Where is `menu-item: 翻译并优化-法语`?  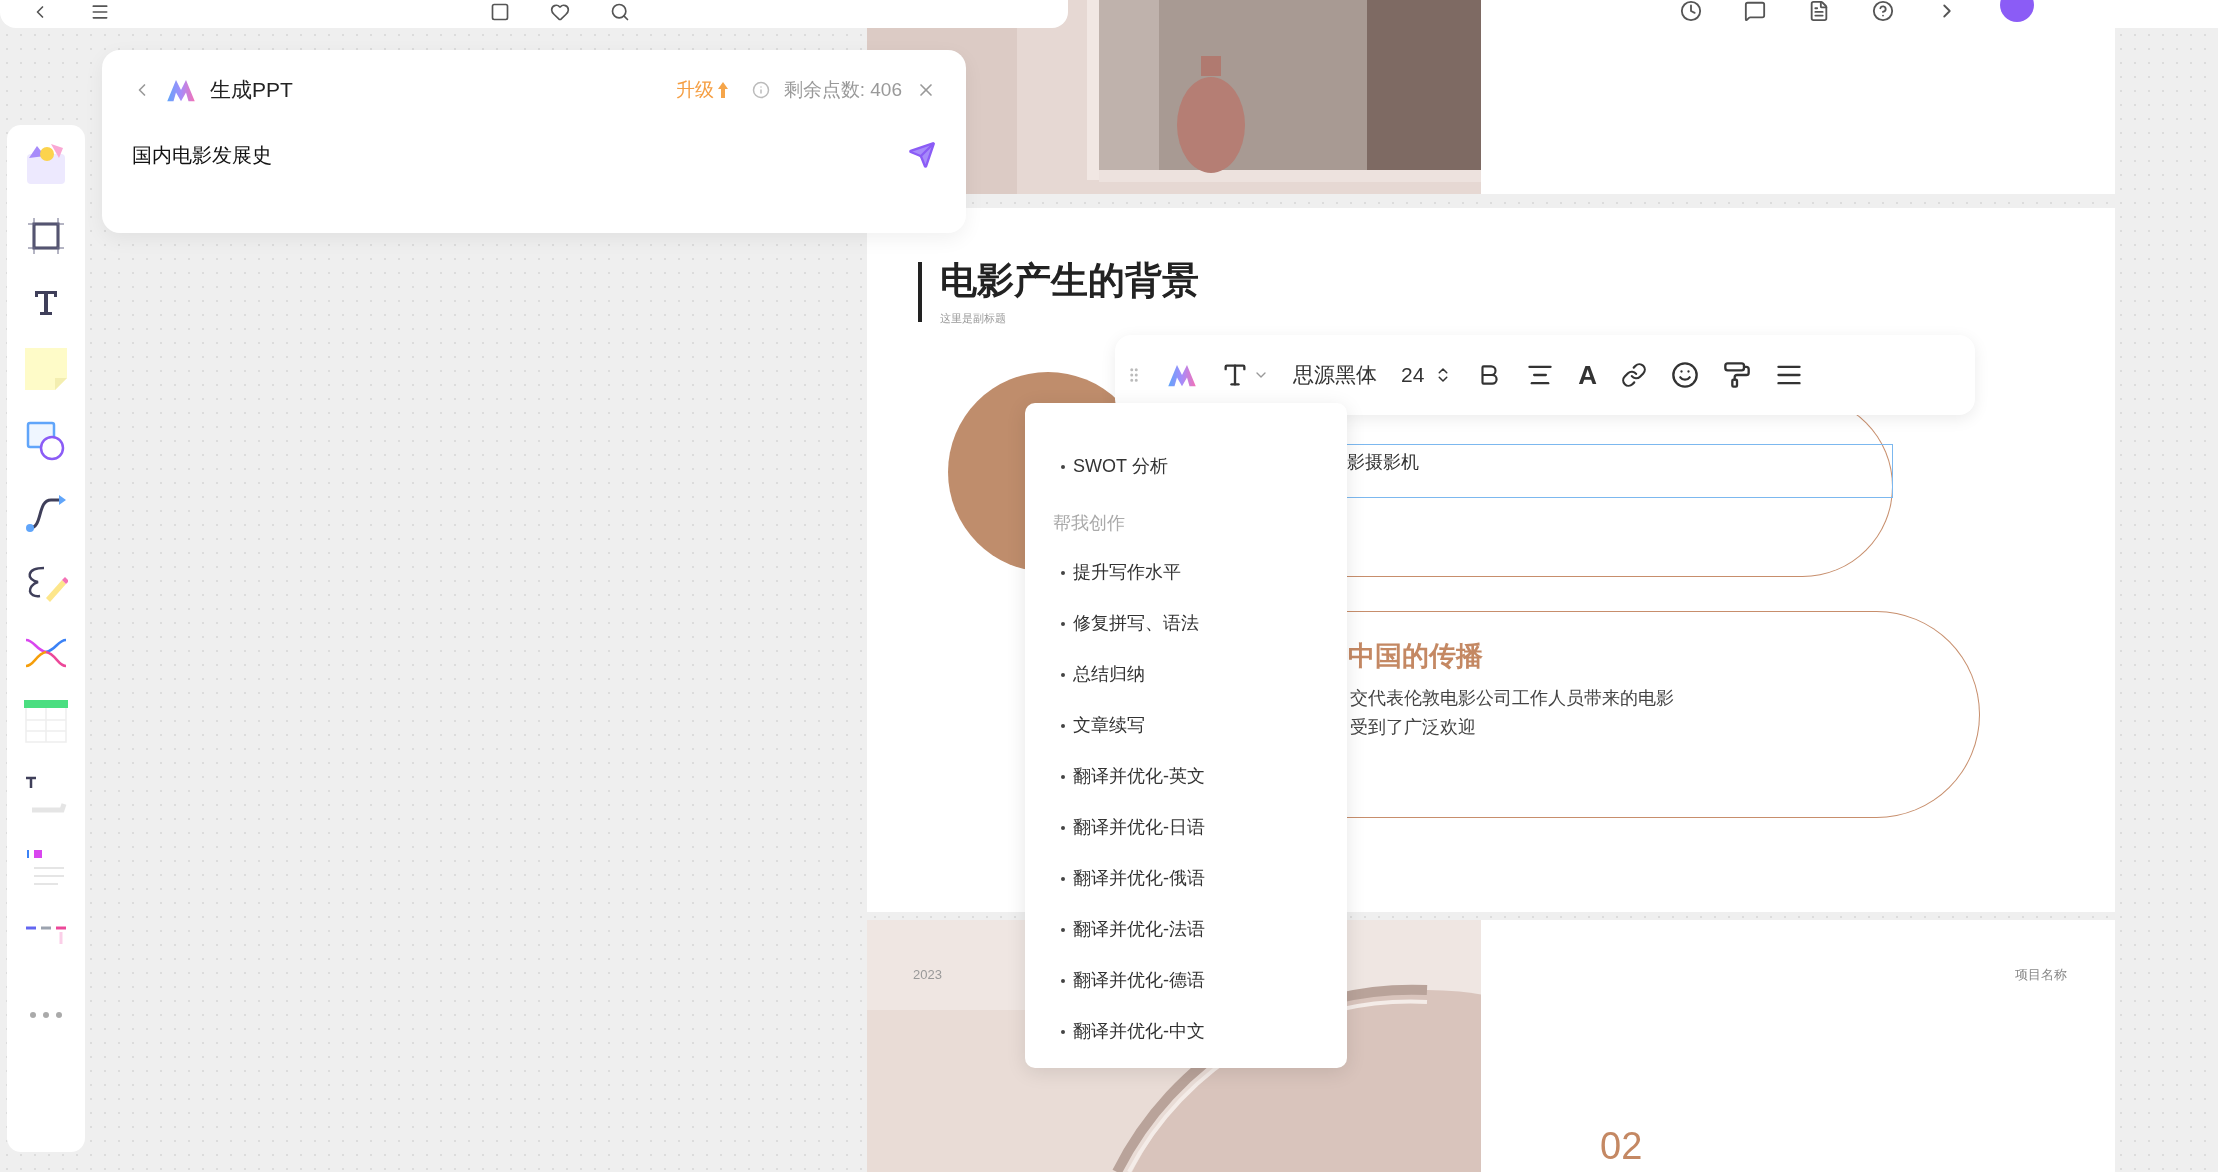 menu-item: 翻译并优化-法语 is located at coordinates (1139, 929).